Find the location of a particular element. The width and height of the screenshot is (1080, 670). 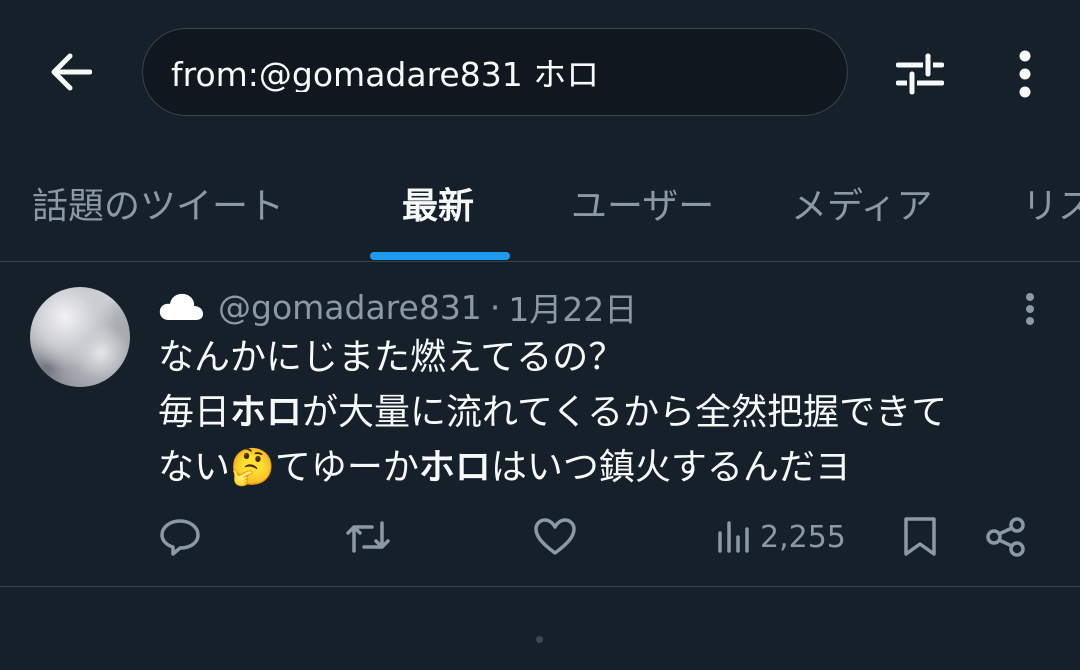

tweet-line: 毎日ホロが大量に流れてくるから全然把握できて is located at coordinates (553, 412).